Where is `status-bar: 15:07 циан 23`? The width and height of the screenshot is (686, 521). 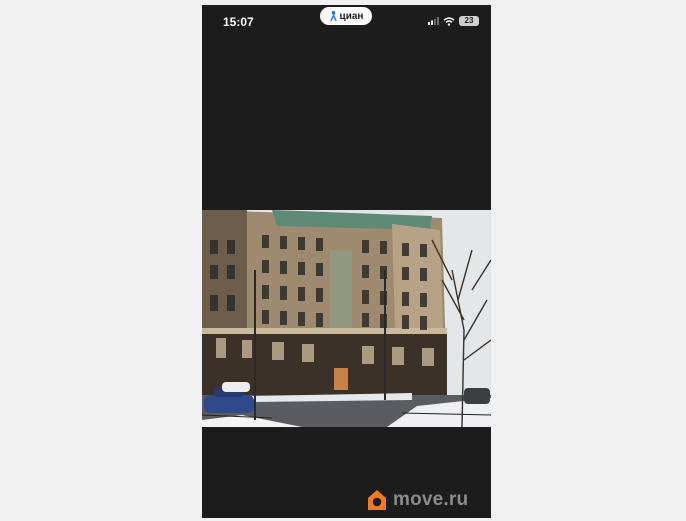 status-bar: 15:07 циан 23 is located at coordinates (346, 21).